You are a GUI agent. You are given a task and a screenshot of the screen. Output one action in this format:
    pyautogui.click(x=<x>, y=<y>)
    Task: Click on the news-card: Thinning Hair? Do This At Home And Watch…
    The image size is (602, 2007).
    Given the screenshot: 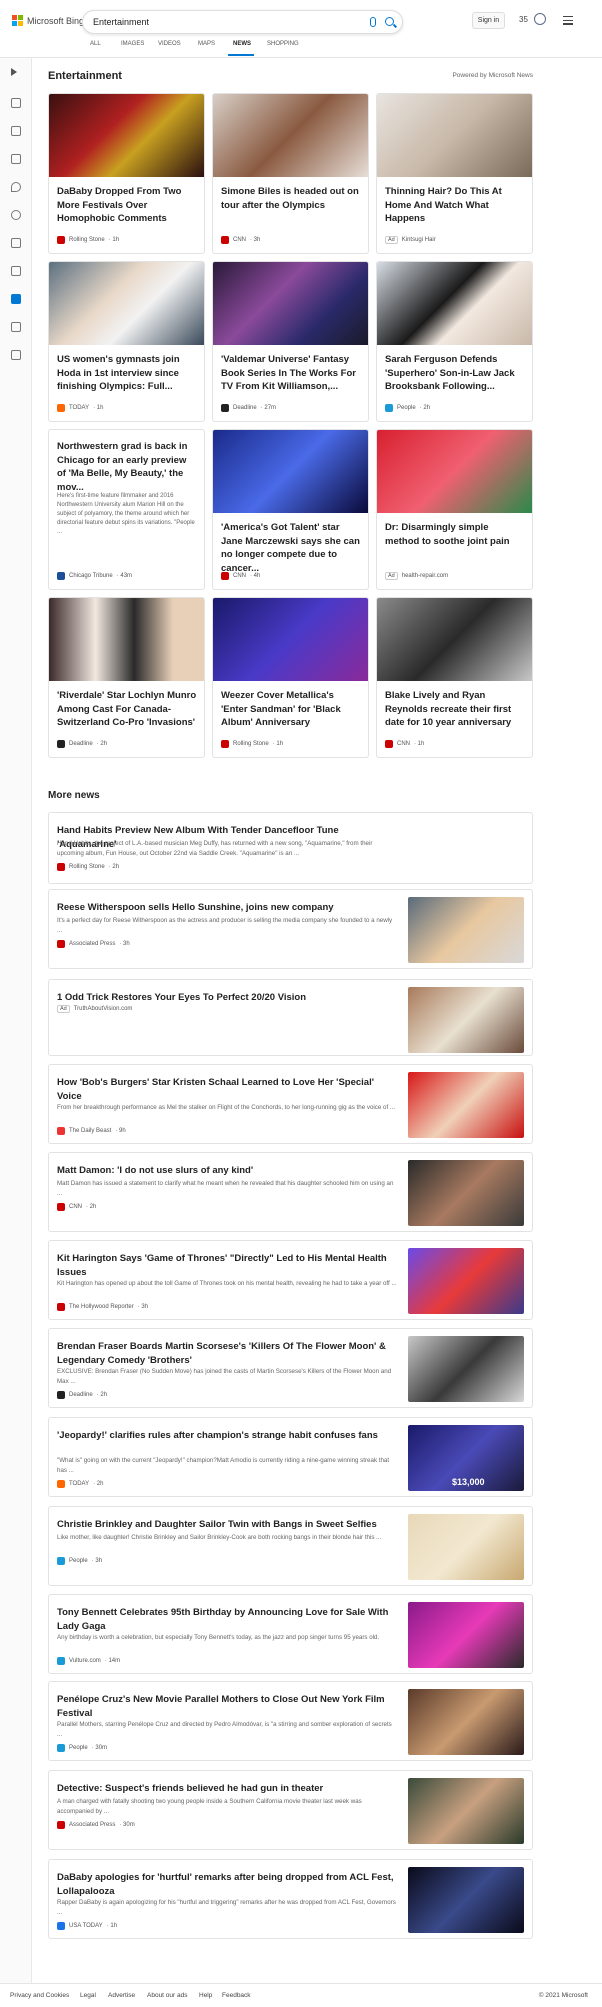 What is the action you would take?
    pyautogui.click(x=454, y=173)
    